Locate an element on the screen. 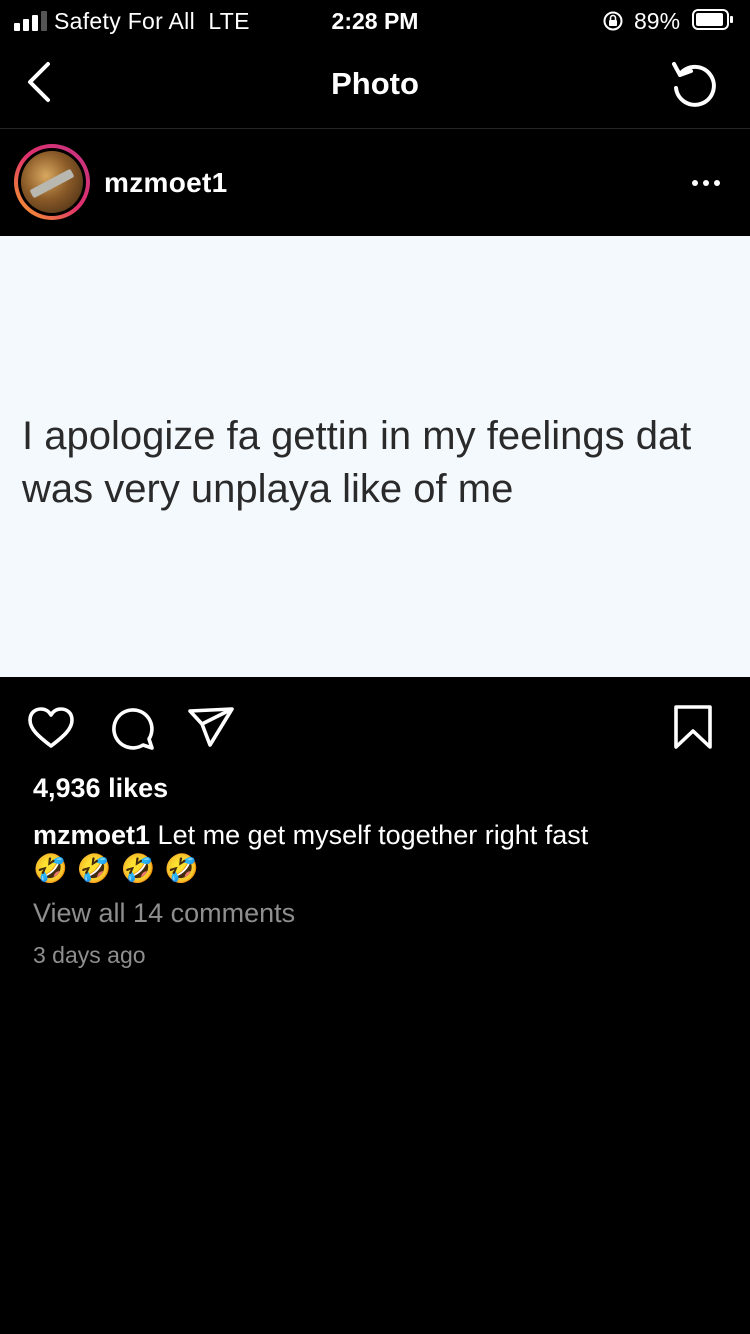 This screenshot has height=1334, width=750. page-title: Photo is located at coordinates (375, 83).